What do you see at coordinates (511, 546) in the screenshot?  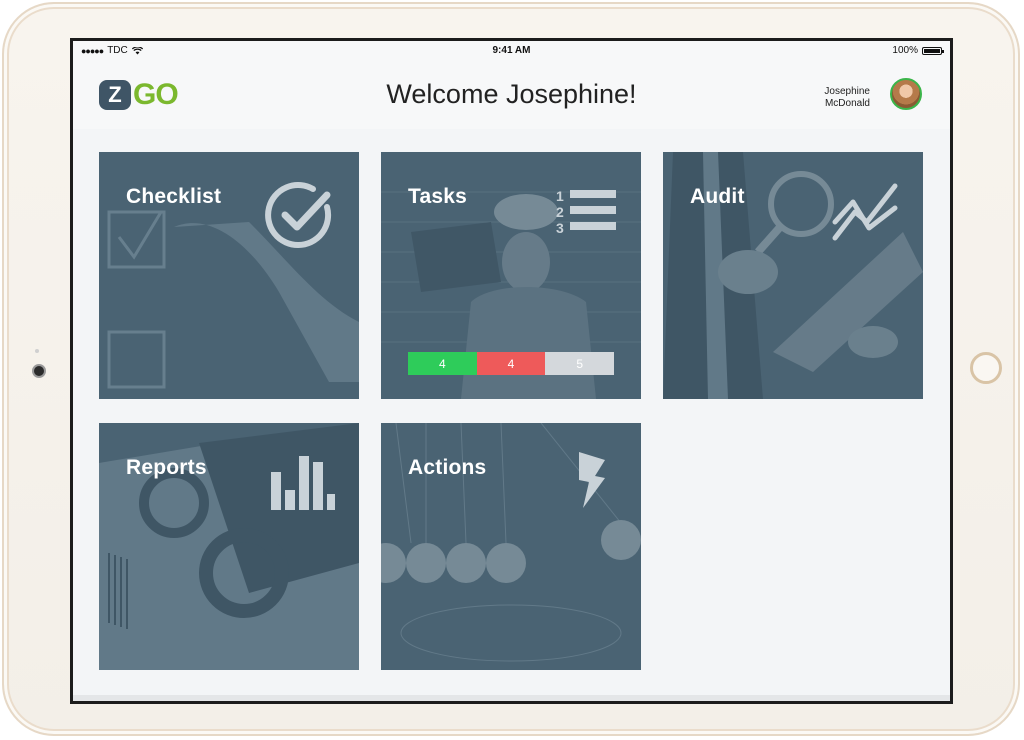 I see `tile-actions: Actions` at bounding box center [511, 546].